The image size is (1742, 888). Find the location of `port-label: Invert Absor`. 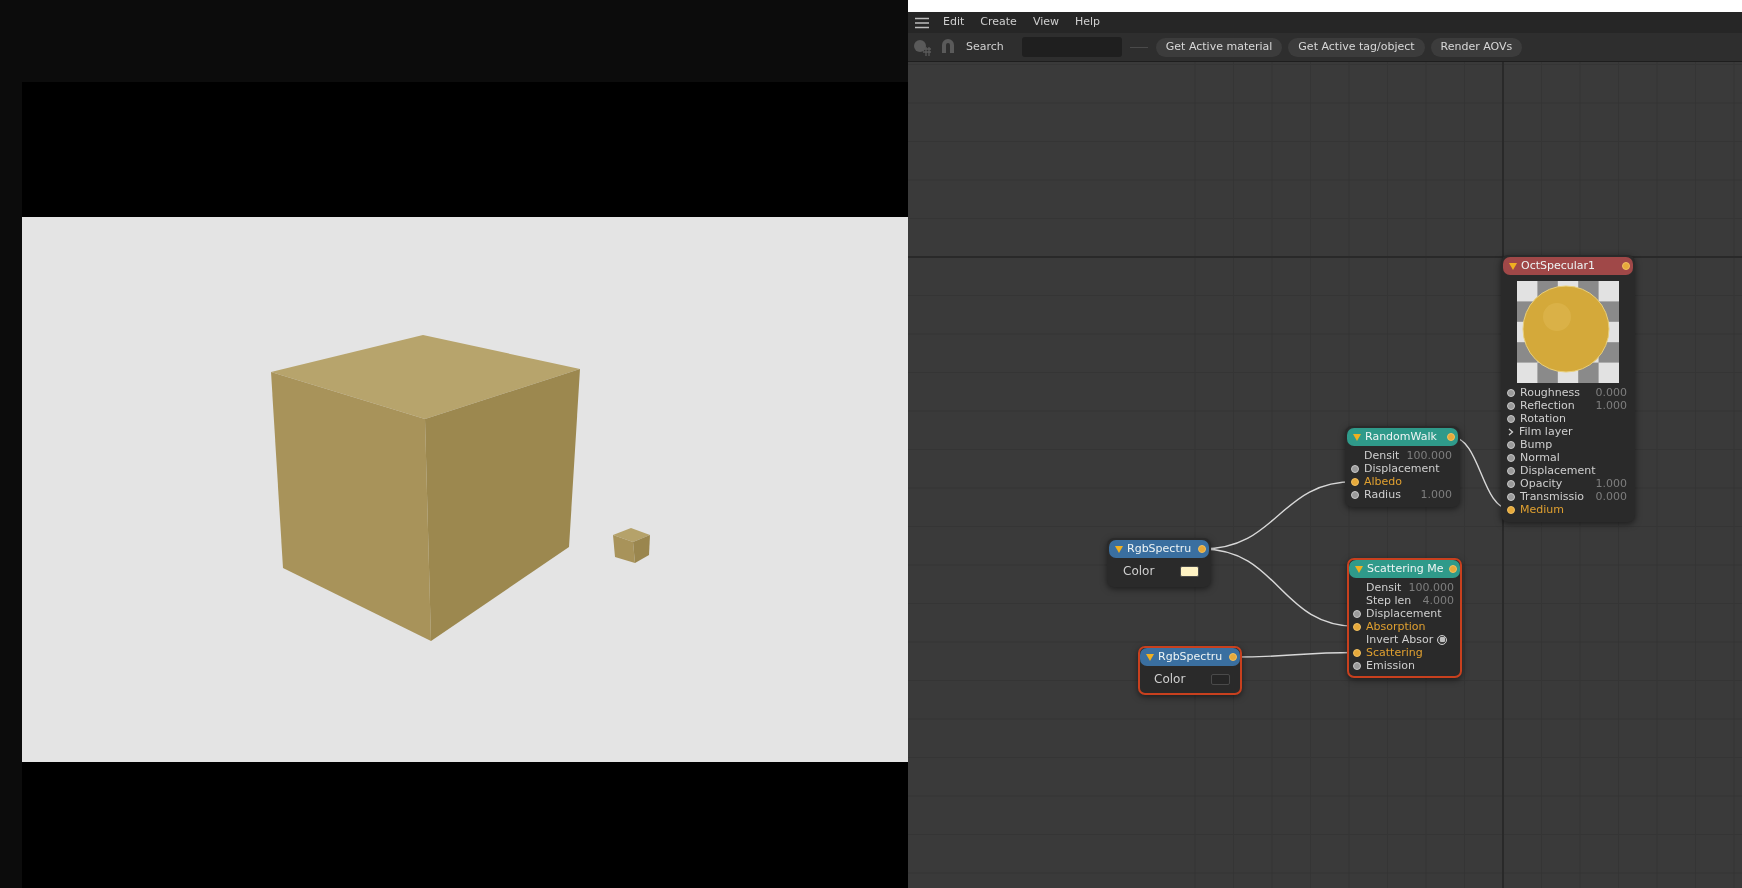

port-label: Invert Absor is located at coordinates (1400, 639).